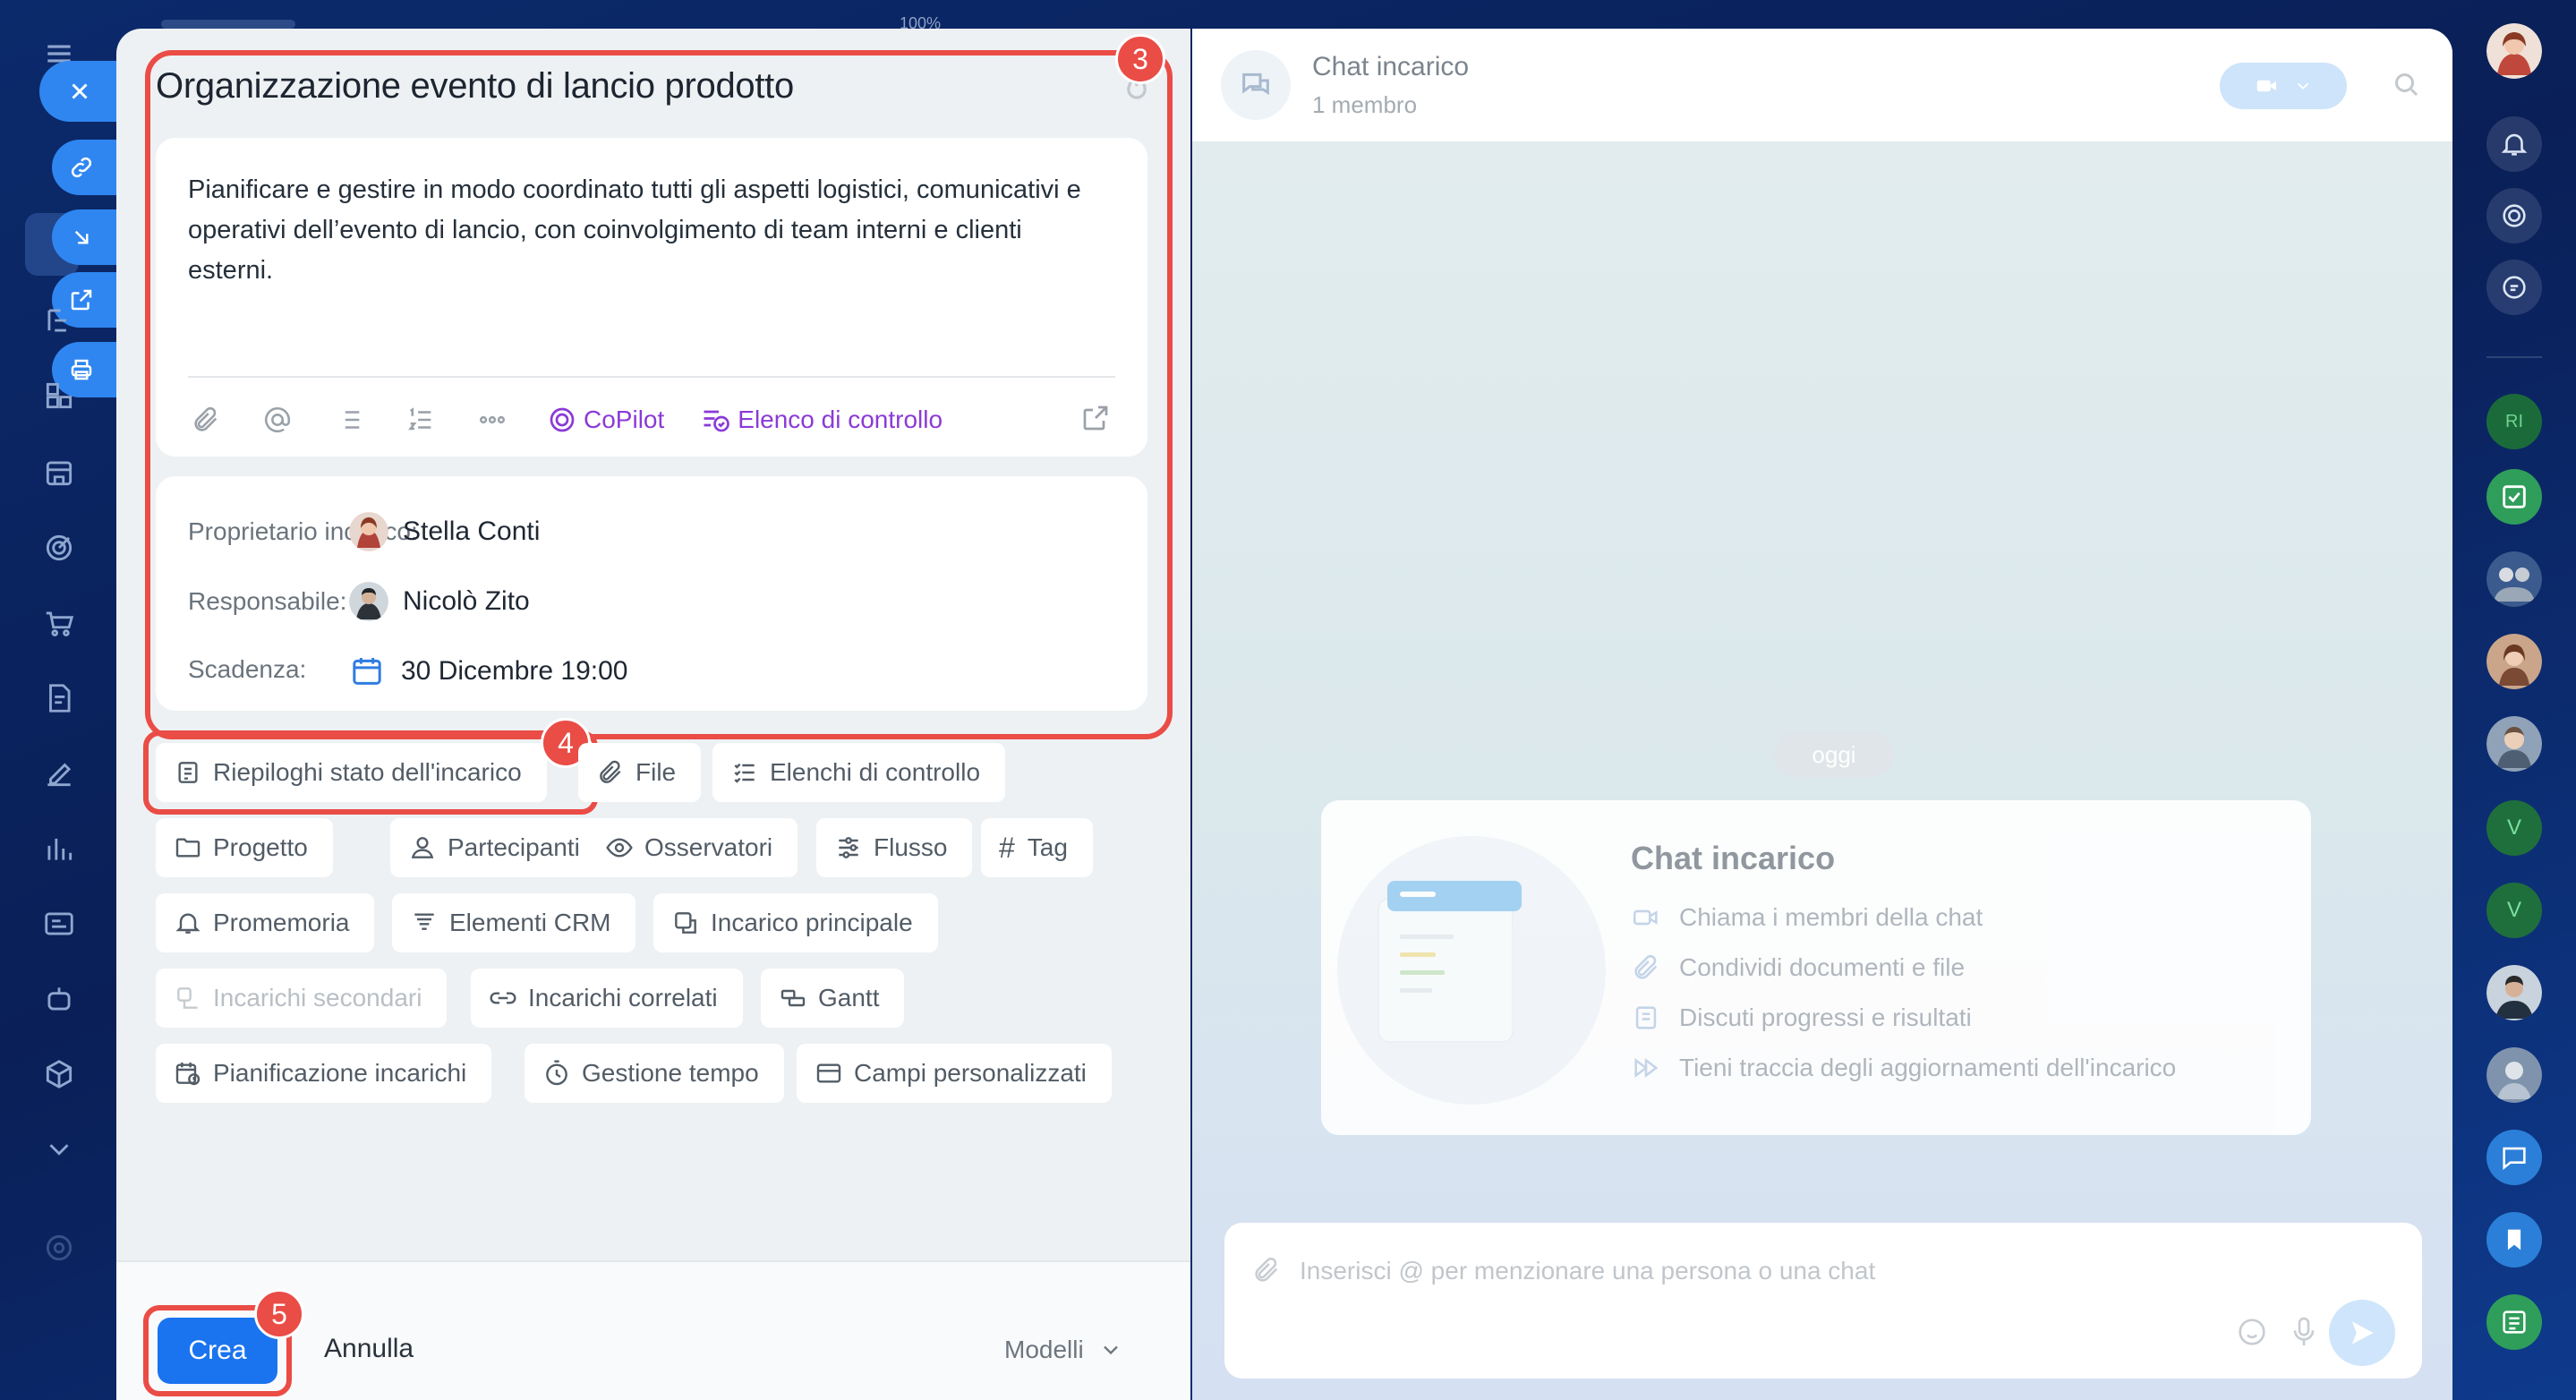  Describe the element at coordinates (59, 923) in the screenshot. I see `contact-card-icon` at that location.